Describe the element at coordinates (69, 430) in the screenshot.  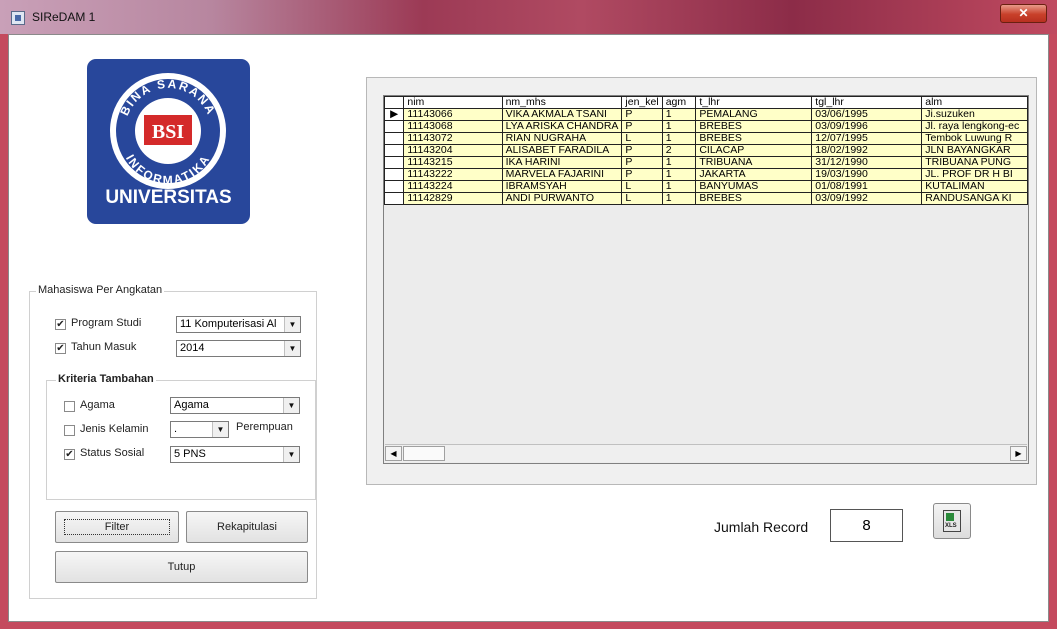
I see `jenis-kelamin-checkbox` at that location.